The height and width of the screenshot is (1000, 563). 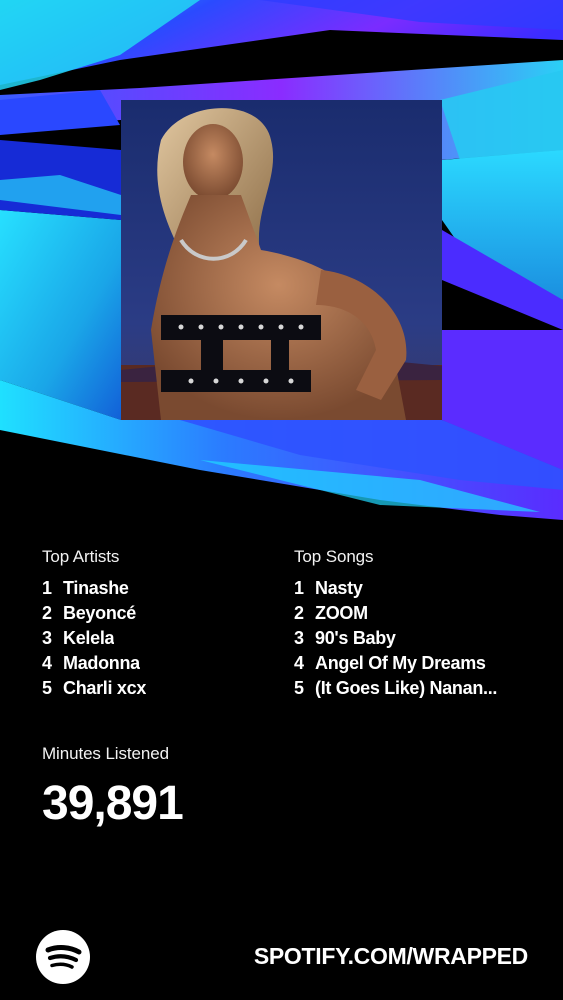 I want to click on artist-rank: 5, so click(x=47, y=688).